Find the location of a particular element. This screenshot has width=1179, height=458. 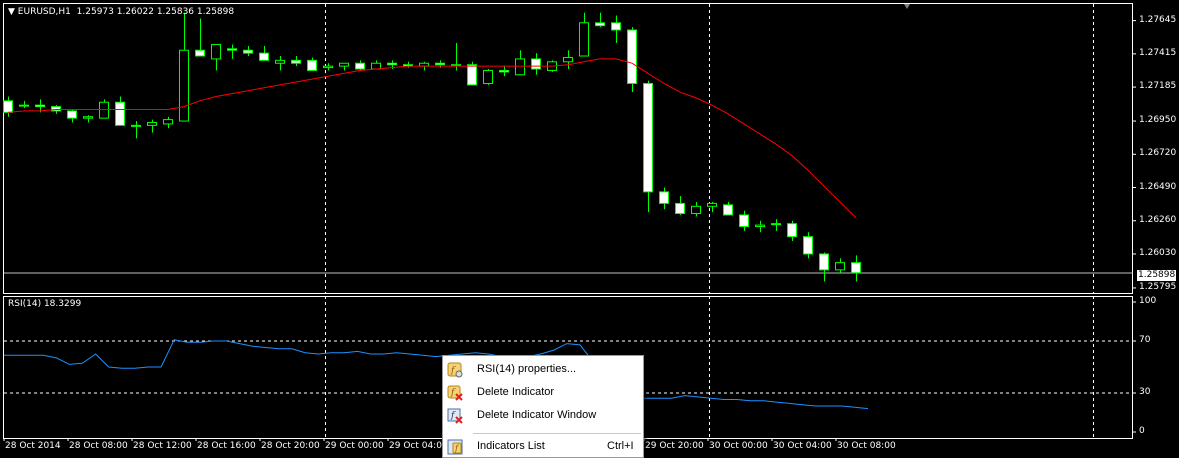

menu-item-indicators-list: f Indicators List Ctrl+I is located at coordinates (543, 447).